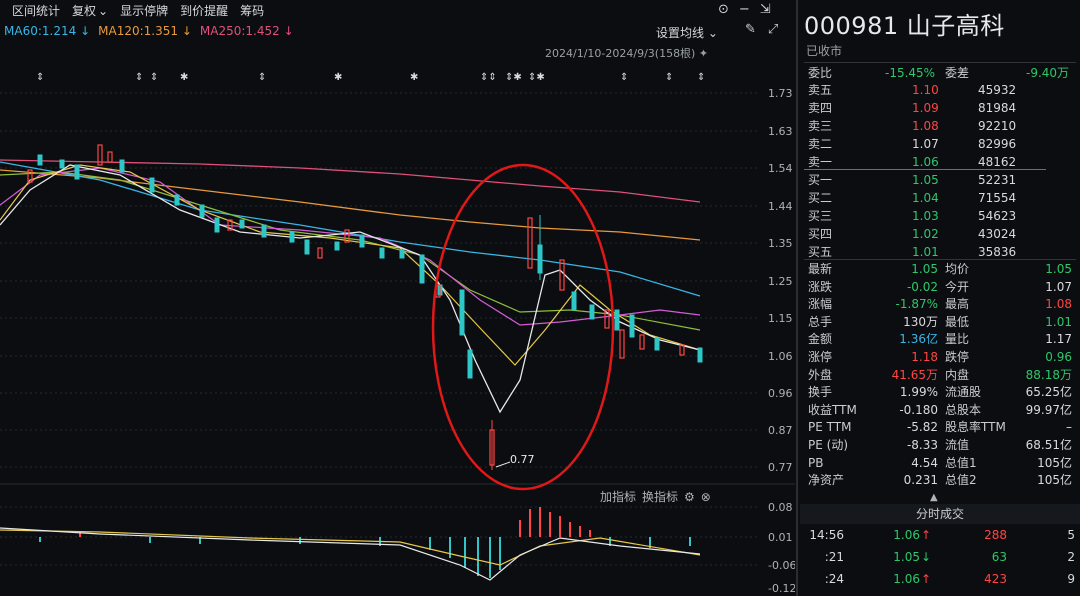 The height and width of the screenshot is (596, 1080). I want to click on svg-text: 1.73, so click(780, 93).